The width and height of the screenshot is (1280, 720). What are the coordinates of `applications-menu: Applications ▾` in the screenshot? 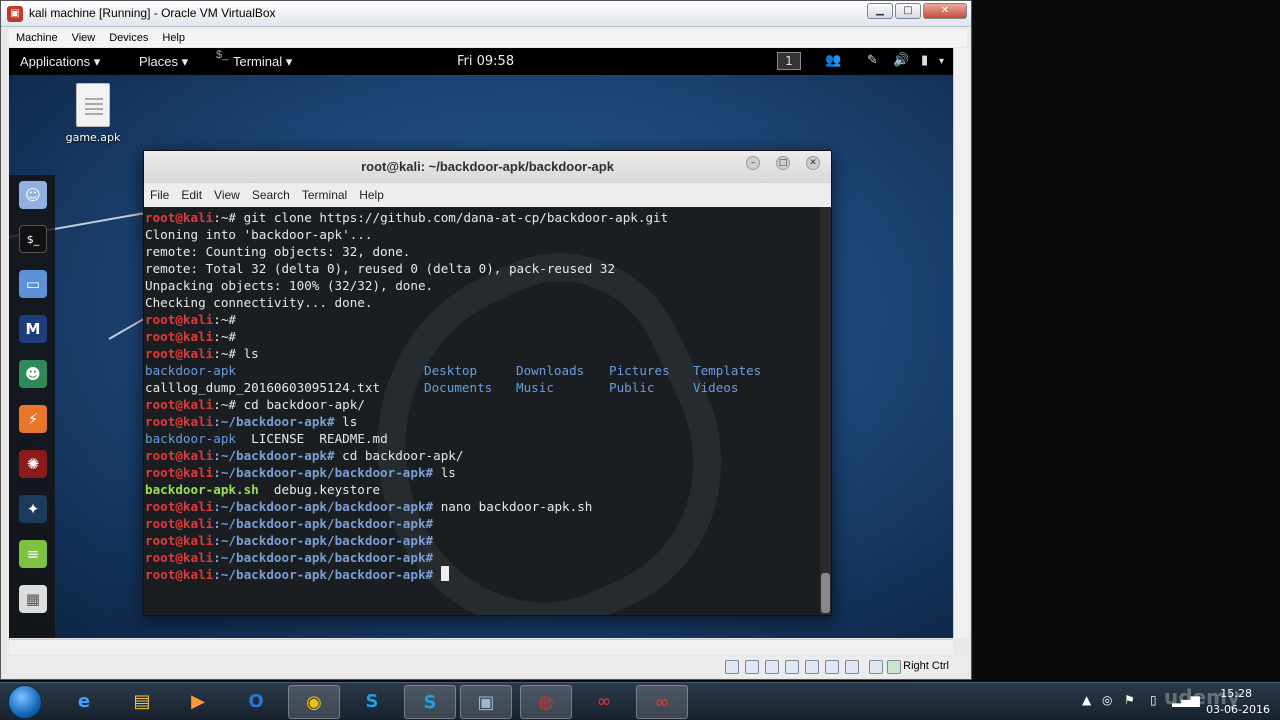 It's located at (60, 62).